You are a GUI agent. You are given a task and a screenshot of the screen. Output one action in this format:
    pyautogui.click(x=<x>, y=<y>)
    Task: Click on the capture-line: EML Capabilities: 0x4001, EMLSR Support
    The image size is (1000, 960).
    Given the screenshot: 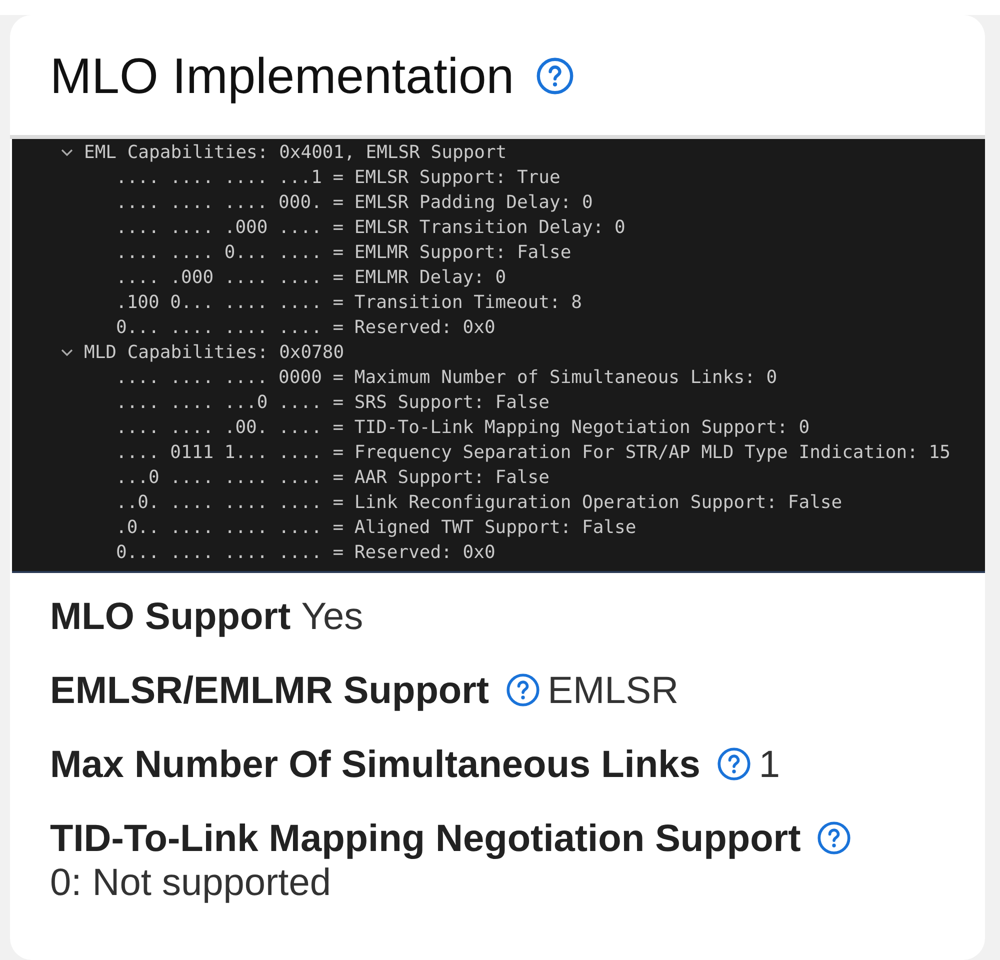 What is the action you would take?
    pyautogui.click(x=295, y=153)
    